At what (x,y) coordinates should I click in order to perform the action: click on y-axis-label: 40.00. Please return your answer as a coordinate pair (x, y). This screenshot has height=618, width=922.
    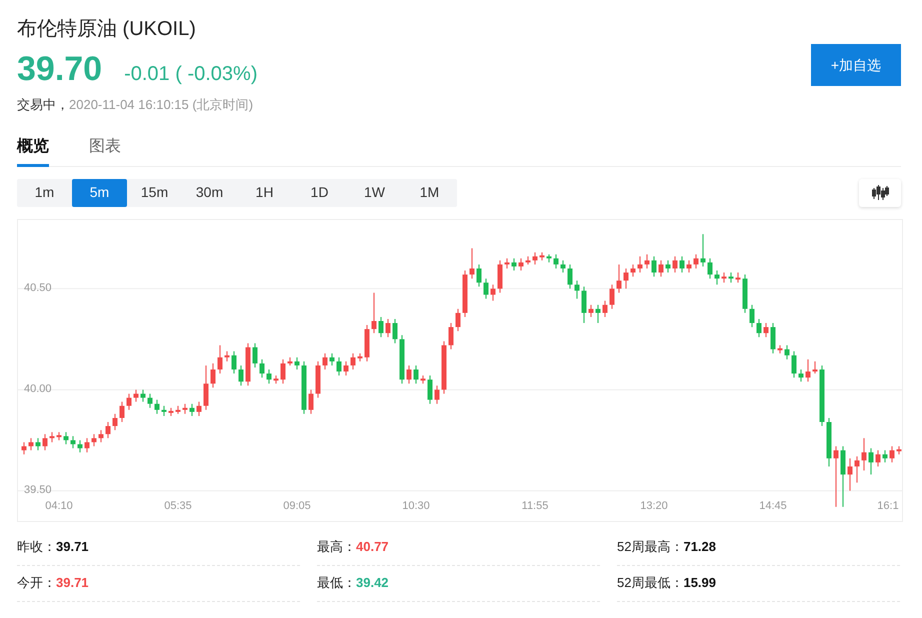
    Looking at the image, I should click on (38, 389).